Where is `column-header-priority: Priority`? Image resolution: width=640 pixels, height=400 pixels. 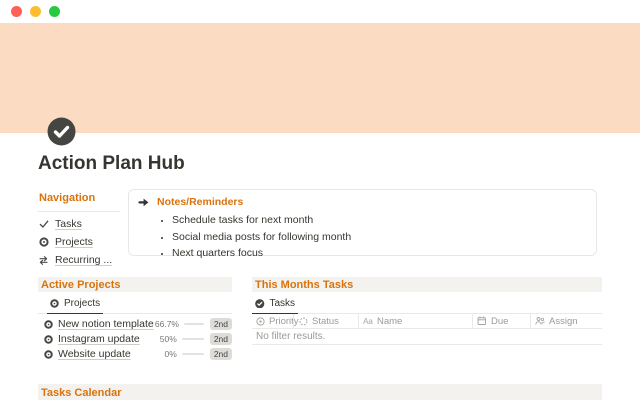 column-header-priority: Priority is located at coordinates (275, 321).